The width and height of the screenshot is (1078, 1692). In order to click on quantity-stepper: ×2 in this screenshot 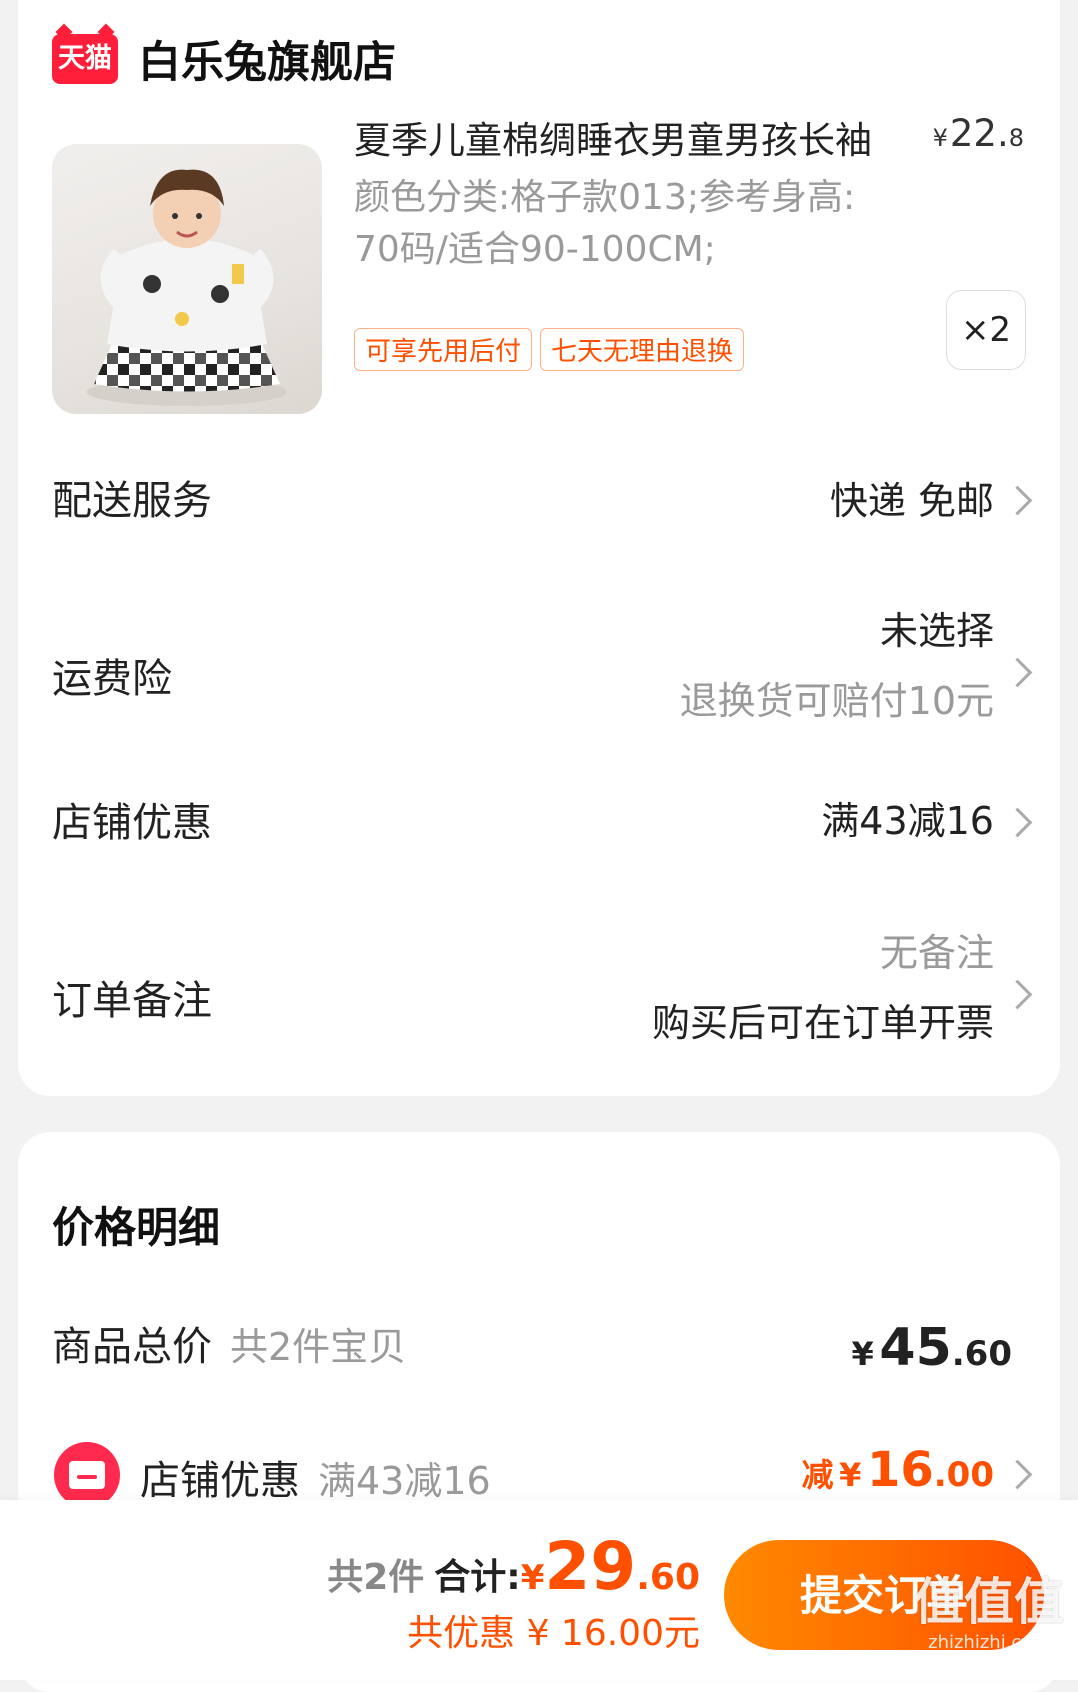, I will do `click(986, 330)`.